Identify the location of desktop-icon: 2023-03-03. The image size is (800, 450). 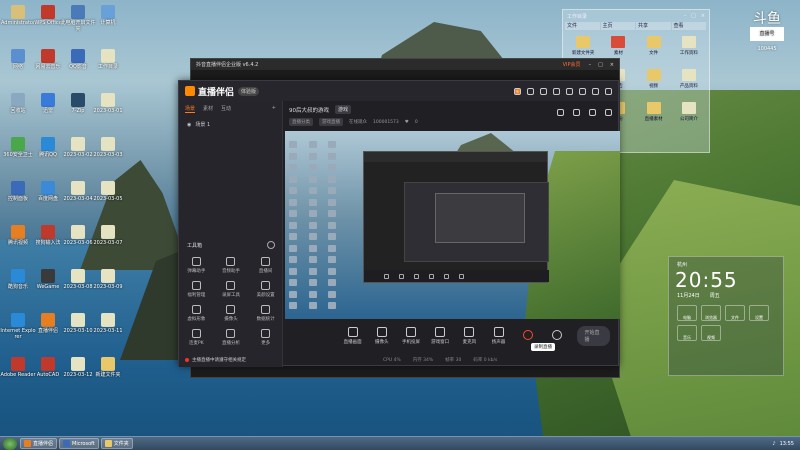
(108, 154).